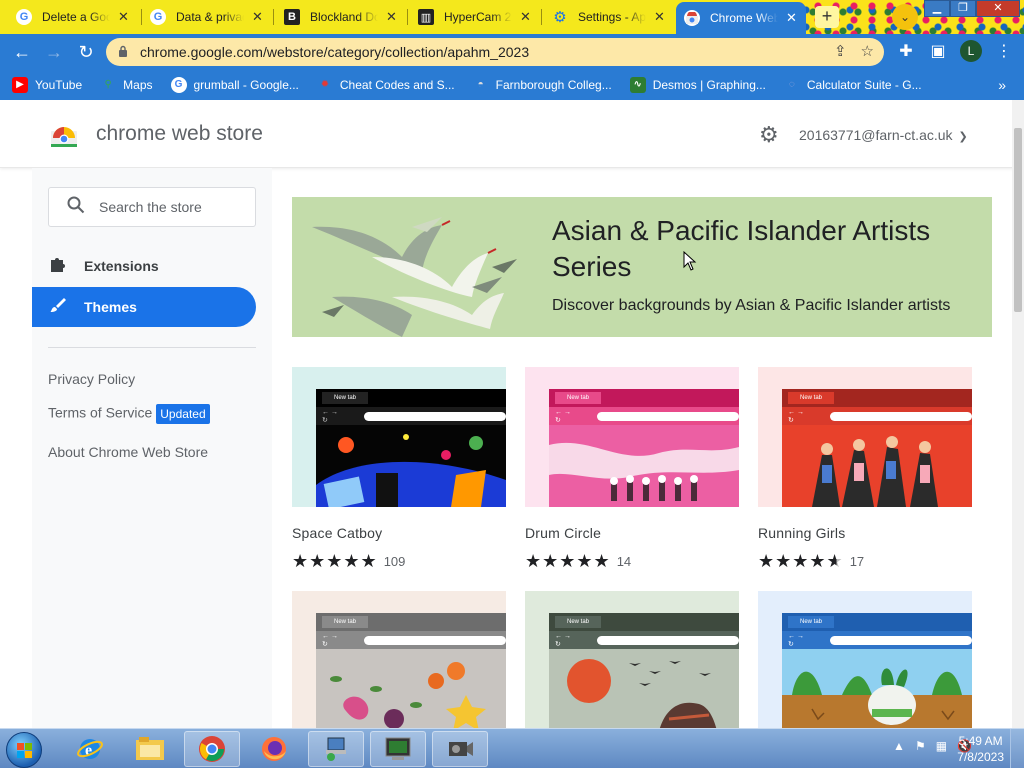 This screenshot has width=1024, height=768. Describe the element at coordinates (64, 135) in the screenshot. I see `chrome-web-store-logo` at that location.